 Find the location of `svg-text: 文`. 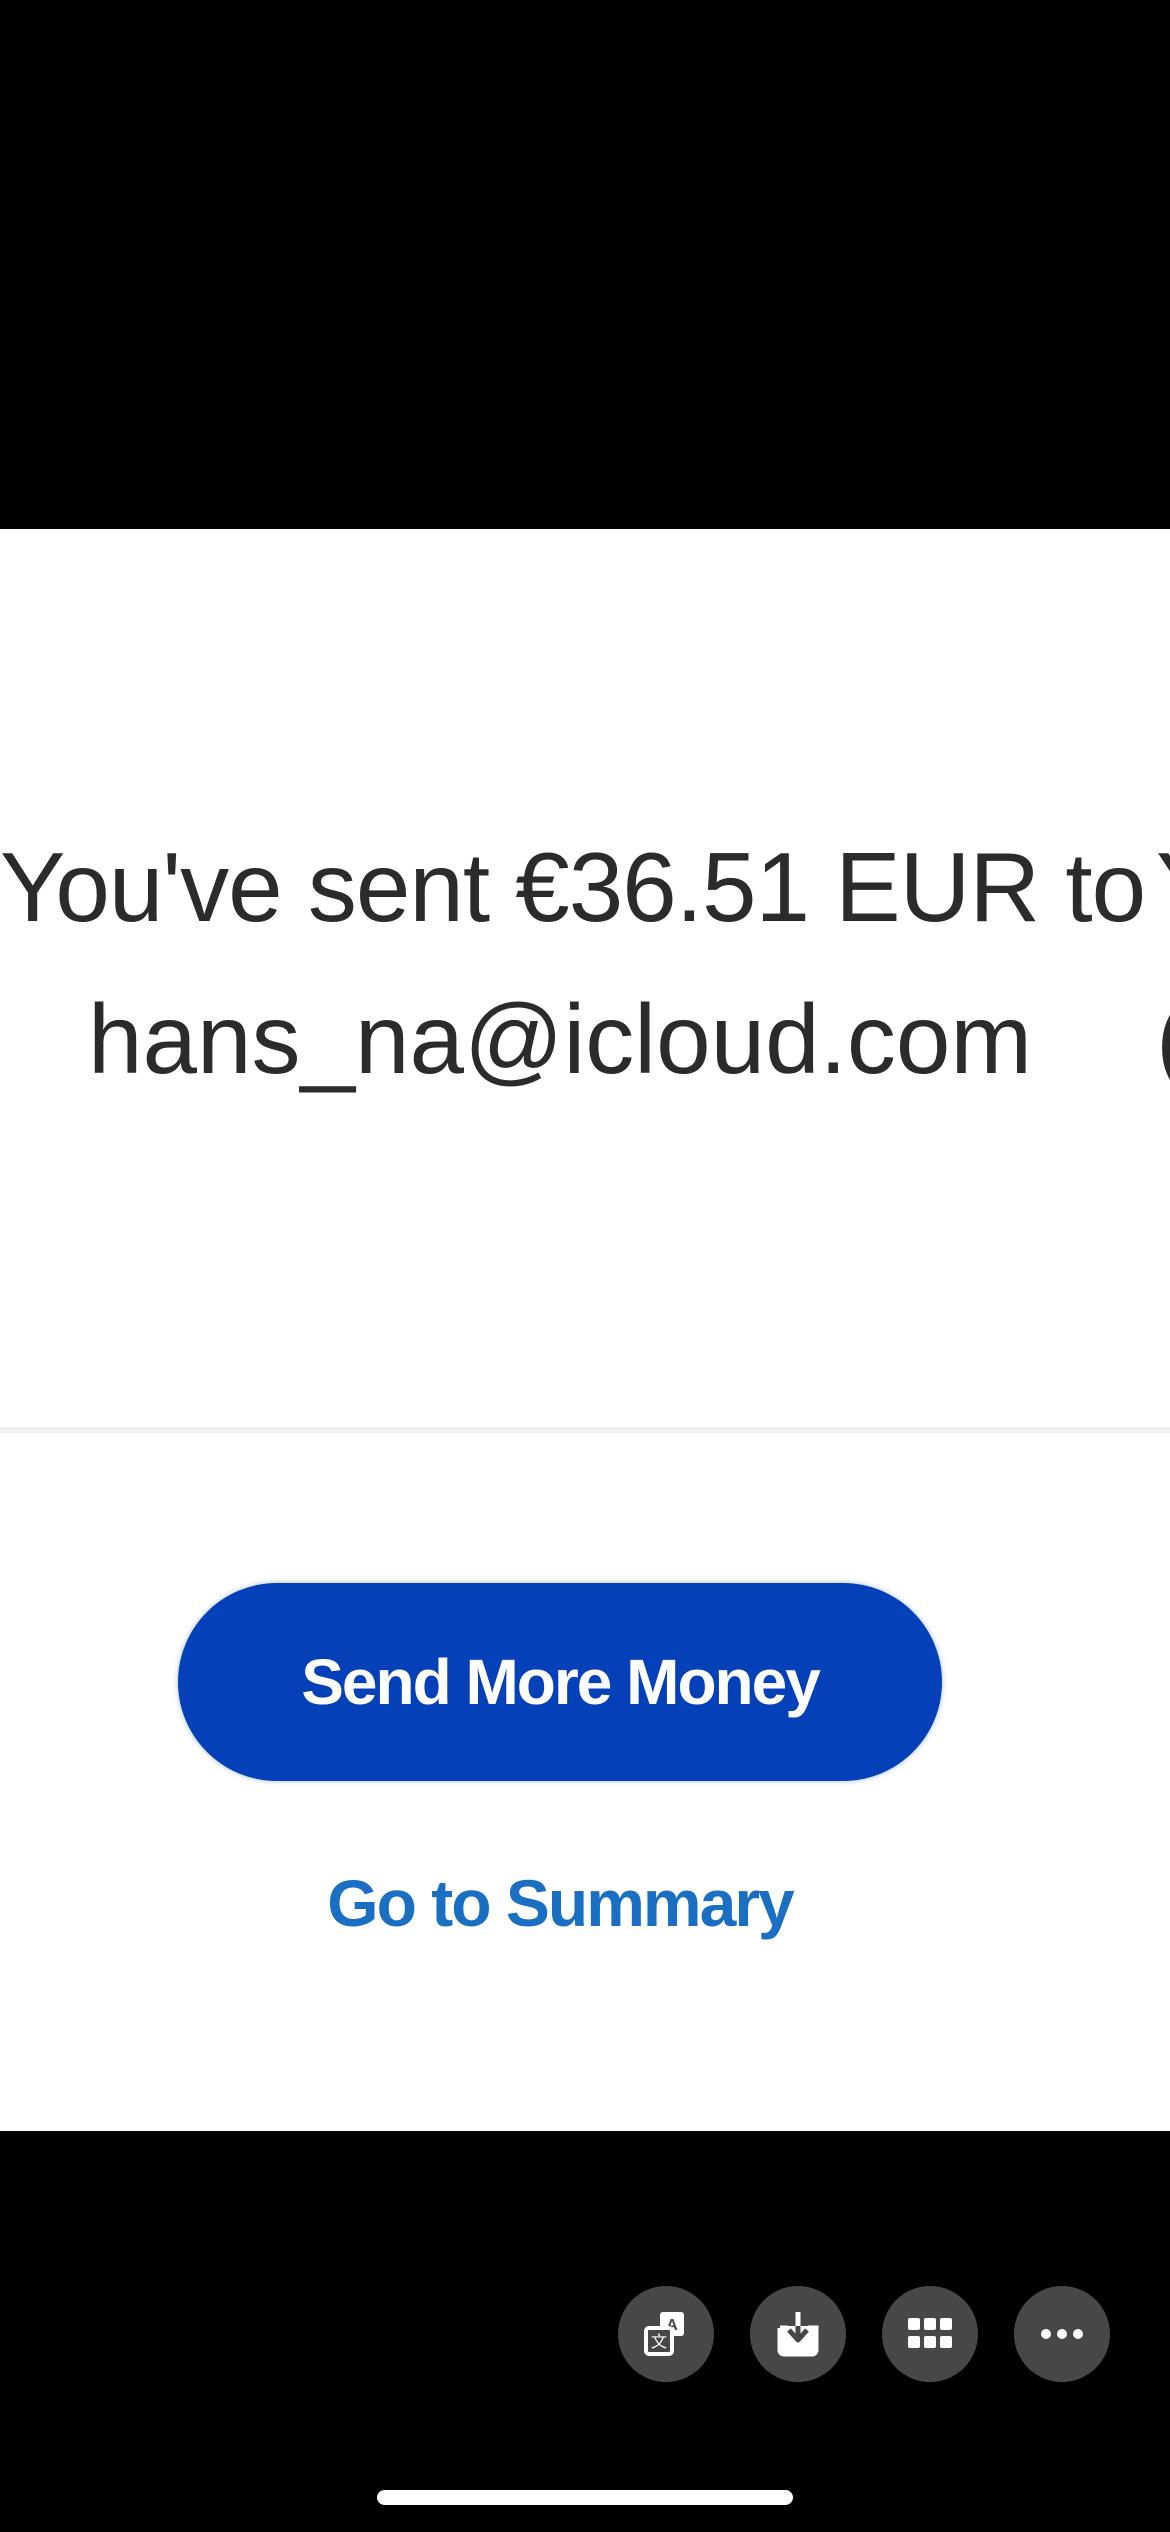

svg-text: 文 is located at coordinates (659, 2341).